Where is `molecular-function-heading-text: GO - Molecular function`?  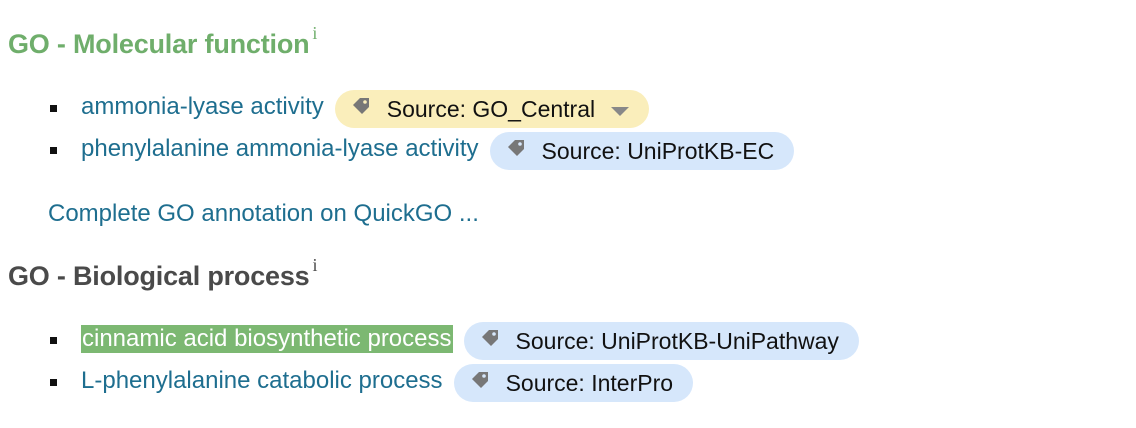
molecular-function-heading-text: GO - Molecular function is located at coordinates (159, 44).